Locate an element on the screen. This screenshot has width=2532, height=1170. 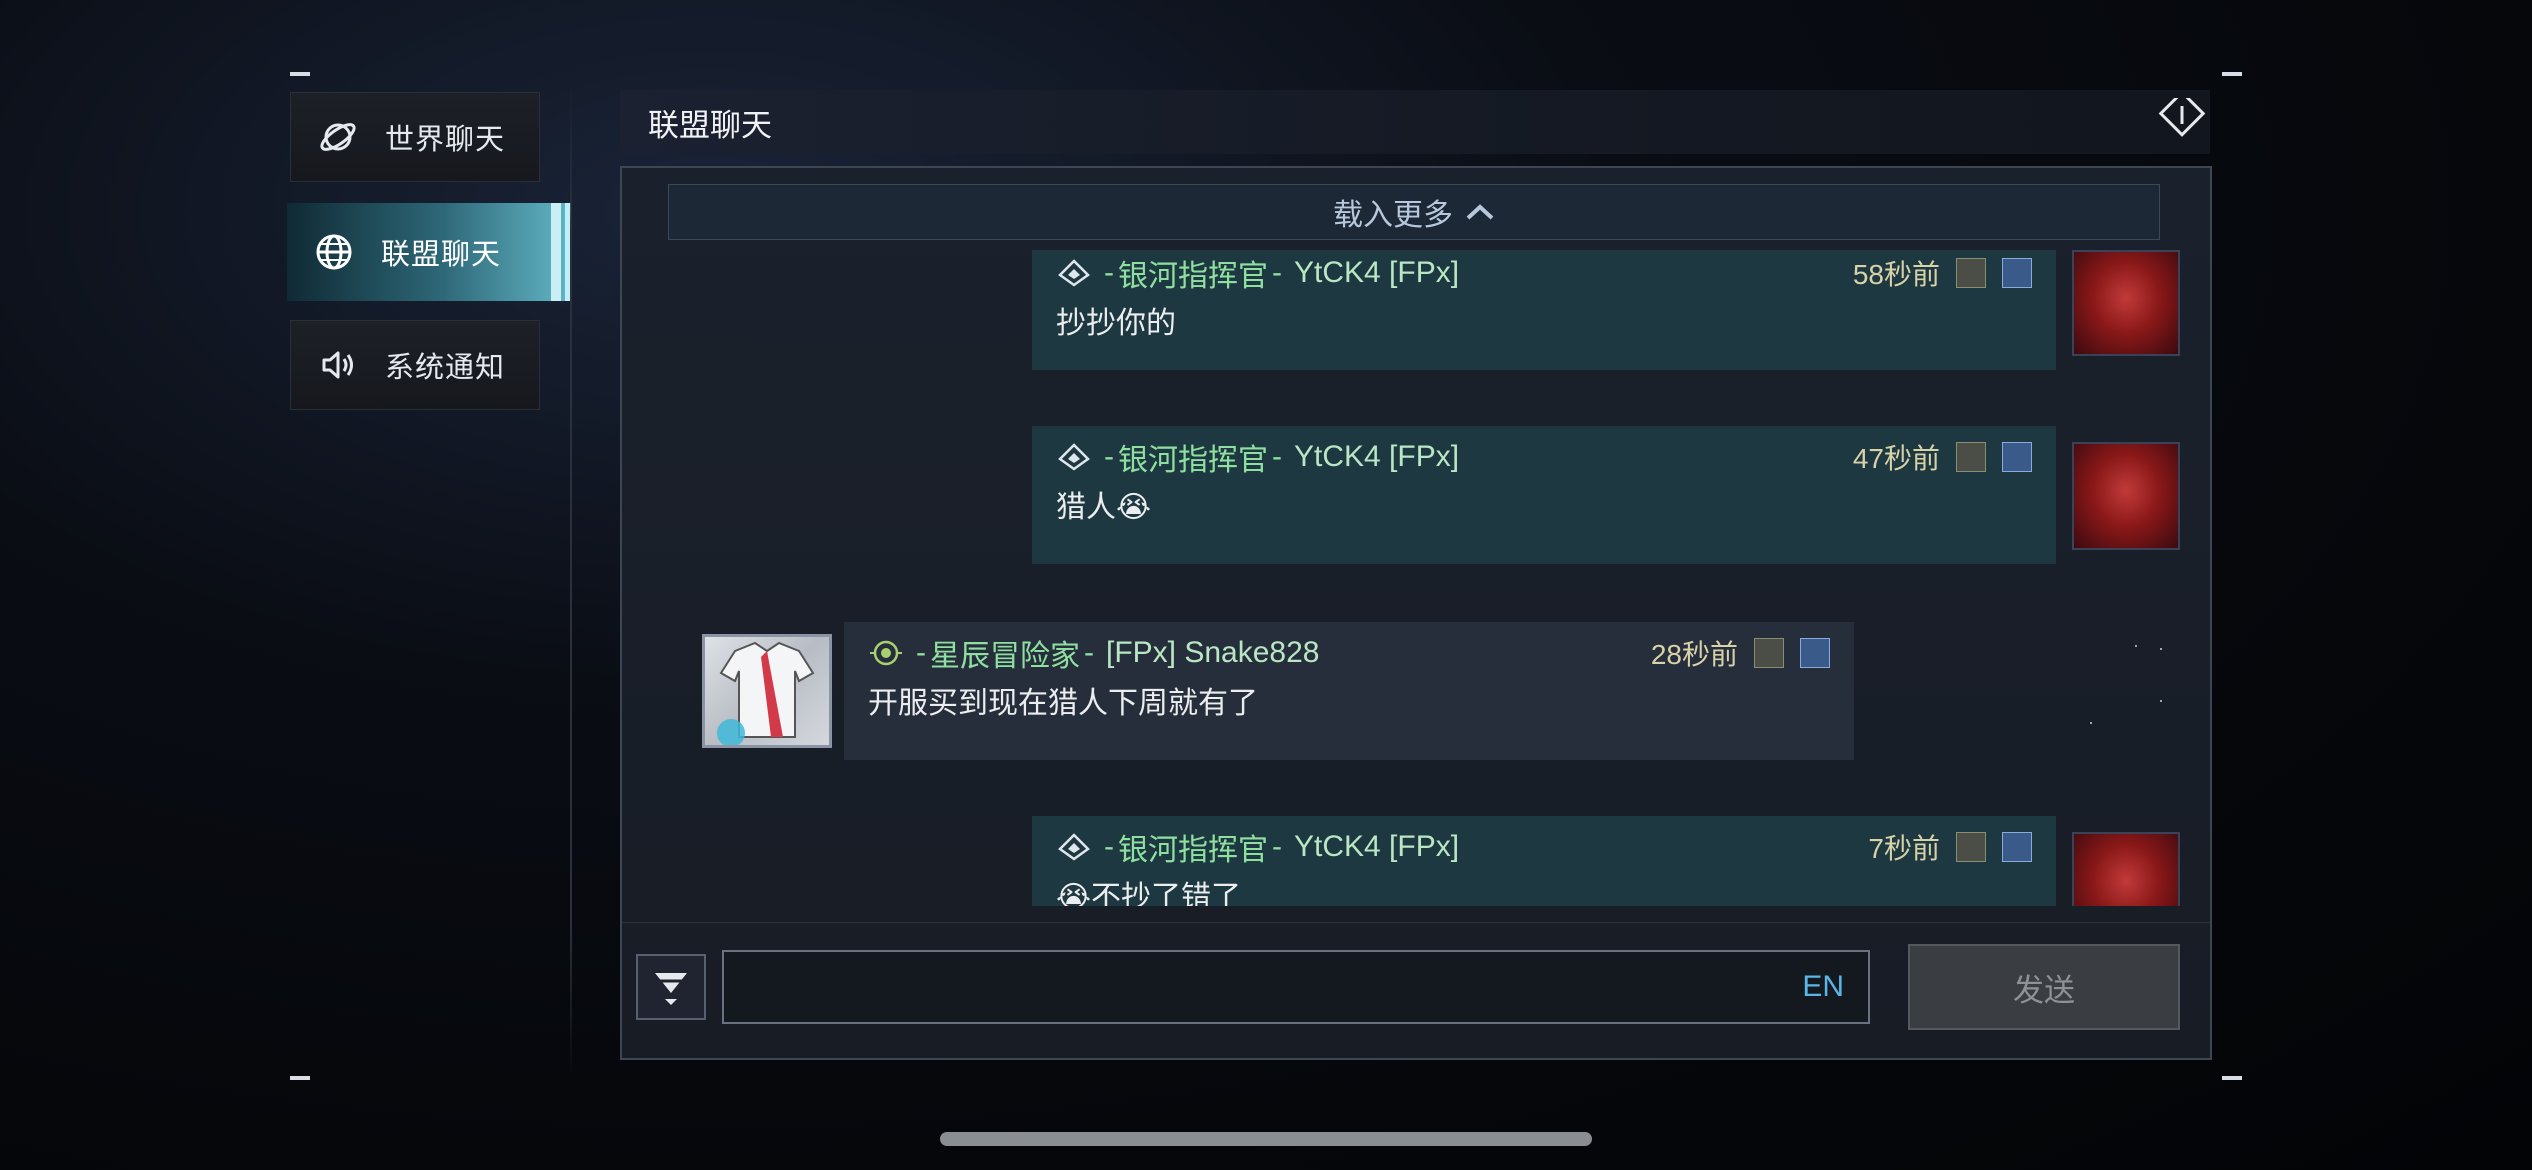
exit-icon is located at coordinates (2182, 118).